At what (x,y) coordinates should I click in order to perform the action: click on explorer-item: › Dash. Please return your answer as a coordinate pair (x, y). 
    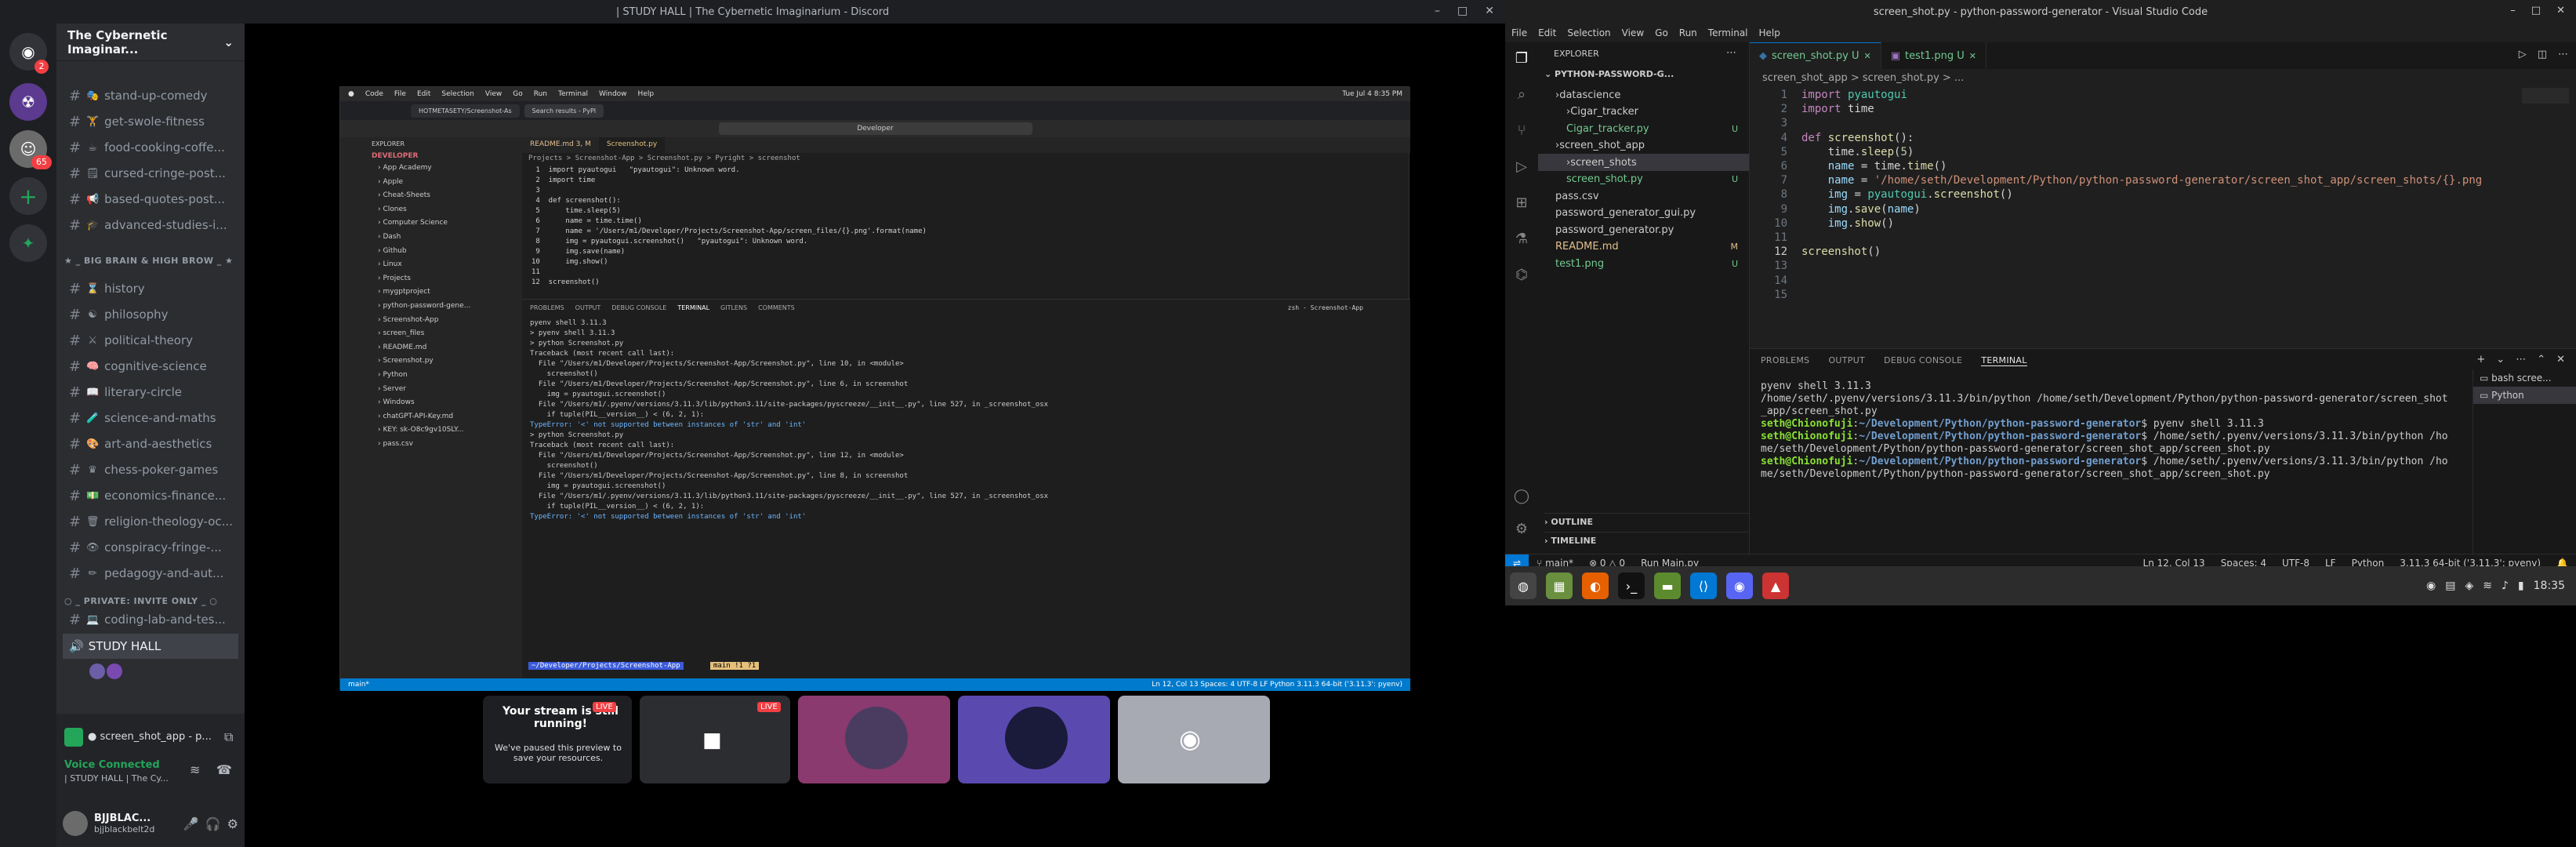
    Looking at the image, I should click on (444, 238).